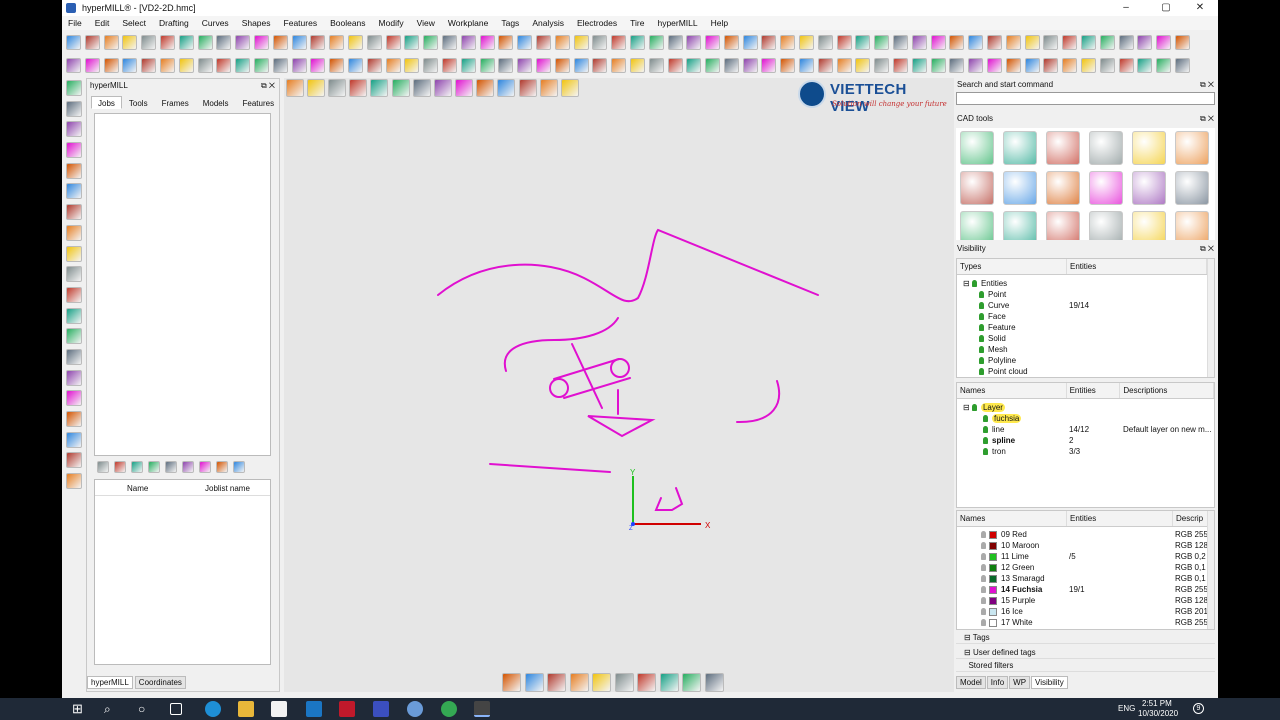 This screenshot has height=720, width=1280. What do you see at coordinates (74, 129) in the screenshot?
I see `side-tool-3-icon` at bounding box center [74, 129].